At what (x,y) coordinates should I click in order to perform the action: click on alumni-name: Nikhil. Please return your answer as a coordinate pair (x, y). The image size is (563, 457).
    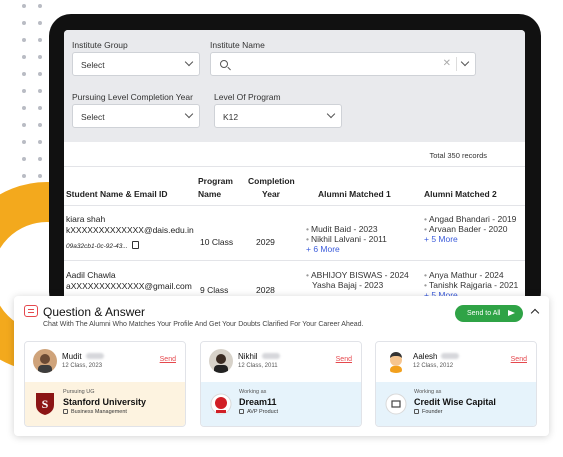
    Looking at the image, I should click on (259, 356).